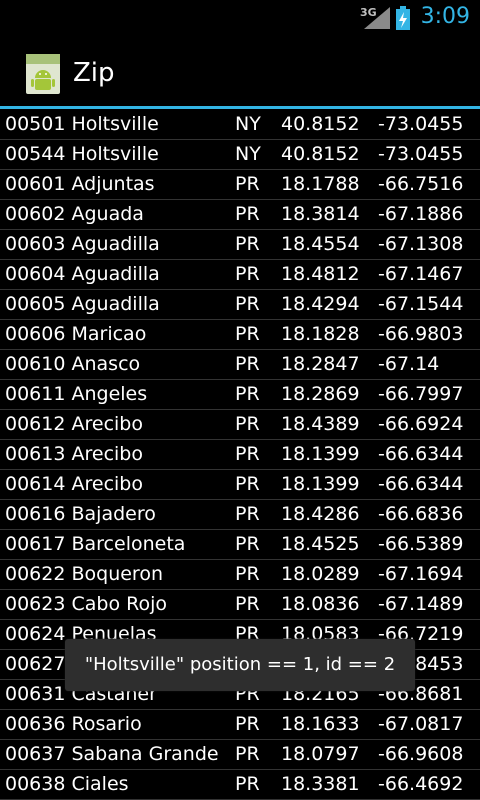  What do you see at coordinates (320, 304) in the screenshot?
I see `latitude-label: 18.4294` at bounding box center [320, 304].